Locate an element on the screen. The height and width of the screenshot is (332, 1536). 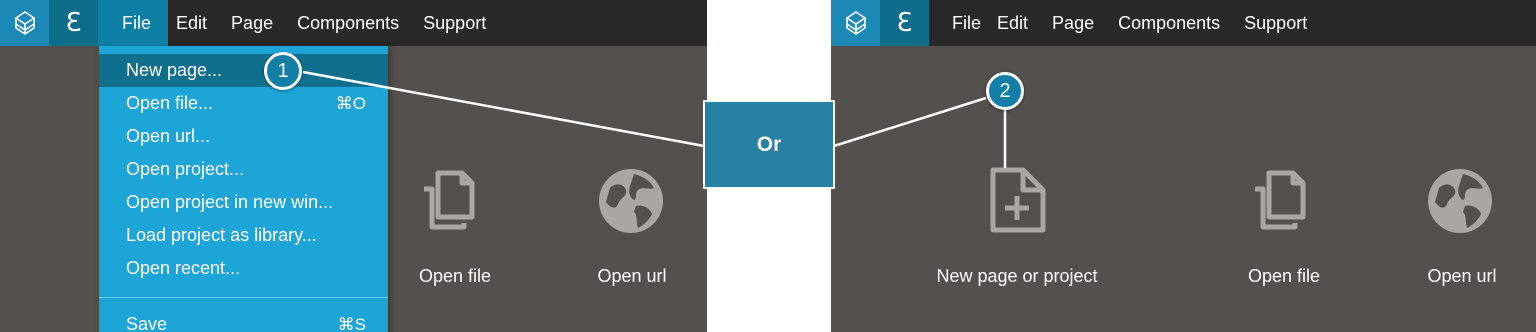
or-label: Or is located at coordinates (769, 144).